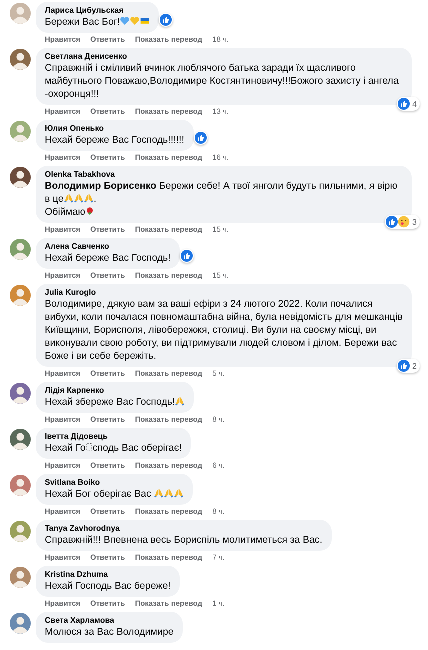  What do you see at coordinates (84, 10) in the screenshot?
I see `author-name: Лариса Цибульская` at bounding box center [84, 10].